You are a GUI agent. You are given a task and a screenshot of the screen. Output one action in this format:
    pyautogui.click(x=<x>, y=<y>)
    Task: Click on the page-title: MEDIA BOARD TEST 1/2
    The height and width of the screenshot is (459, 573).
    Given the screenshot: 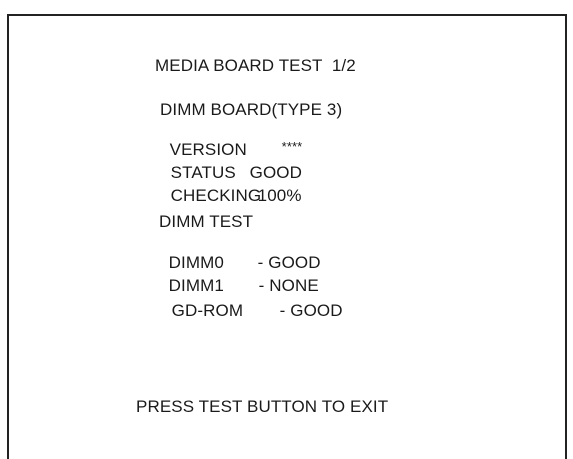 What is the action you would take?
    pyautogui.click(x=255, y=65)
    